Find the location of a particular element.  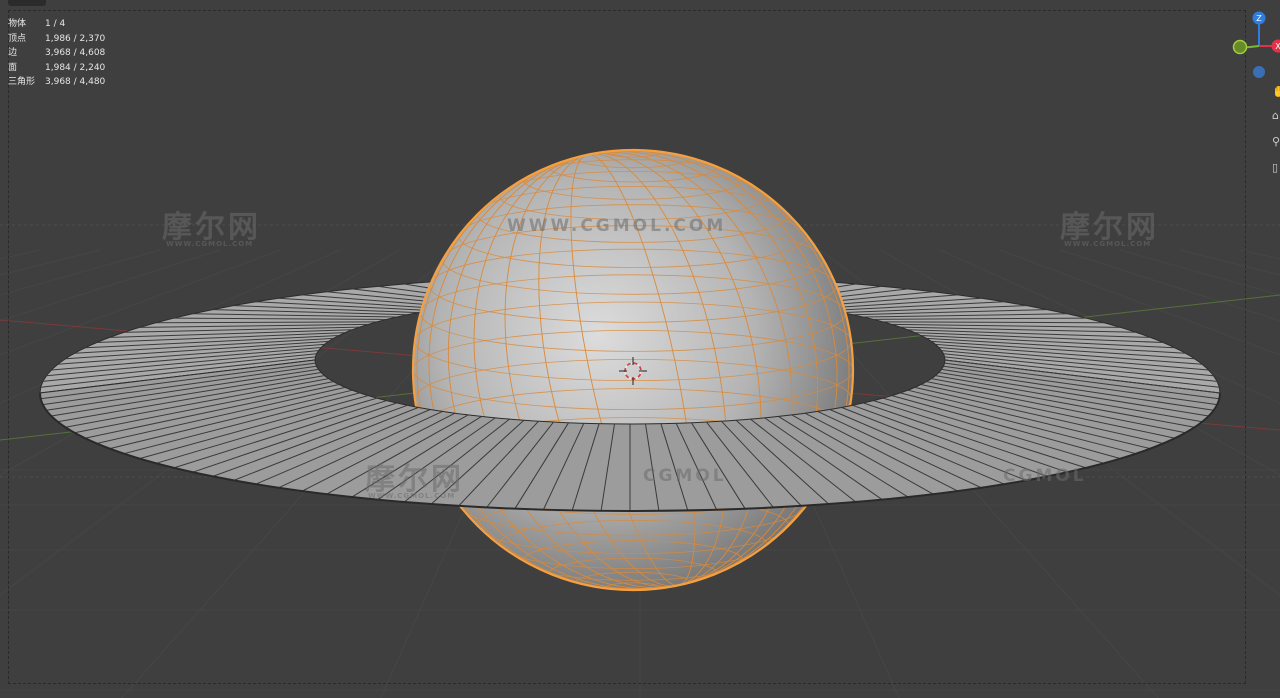

gizmo-y-axis-button is located at coordinates (1240, 47).